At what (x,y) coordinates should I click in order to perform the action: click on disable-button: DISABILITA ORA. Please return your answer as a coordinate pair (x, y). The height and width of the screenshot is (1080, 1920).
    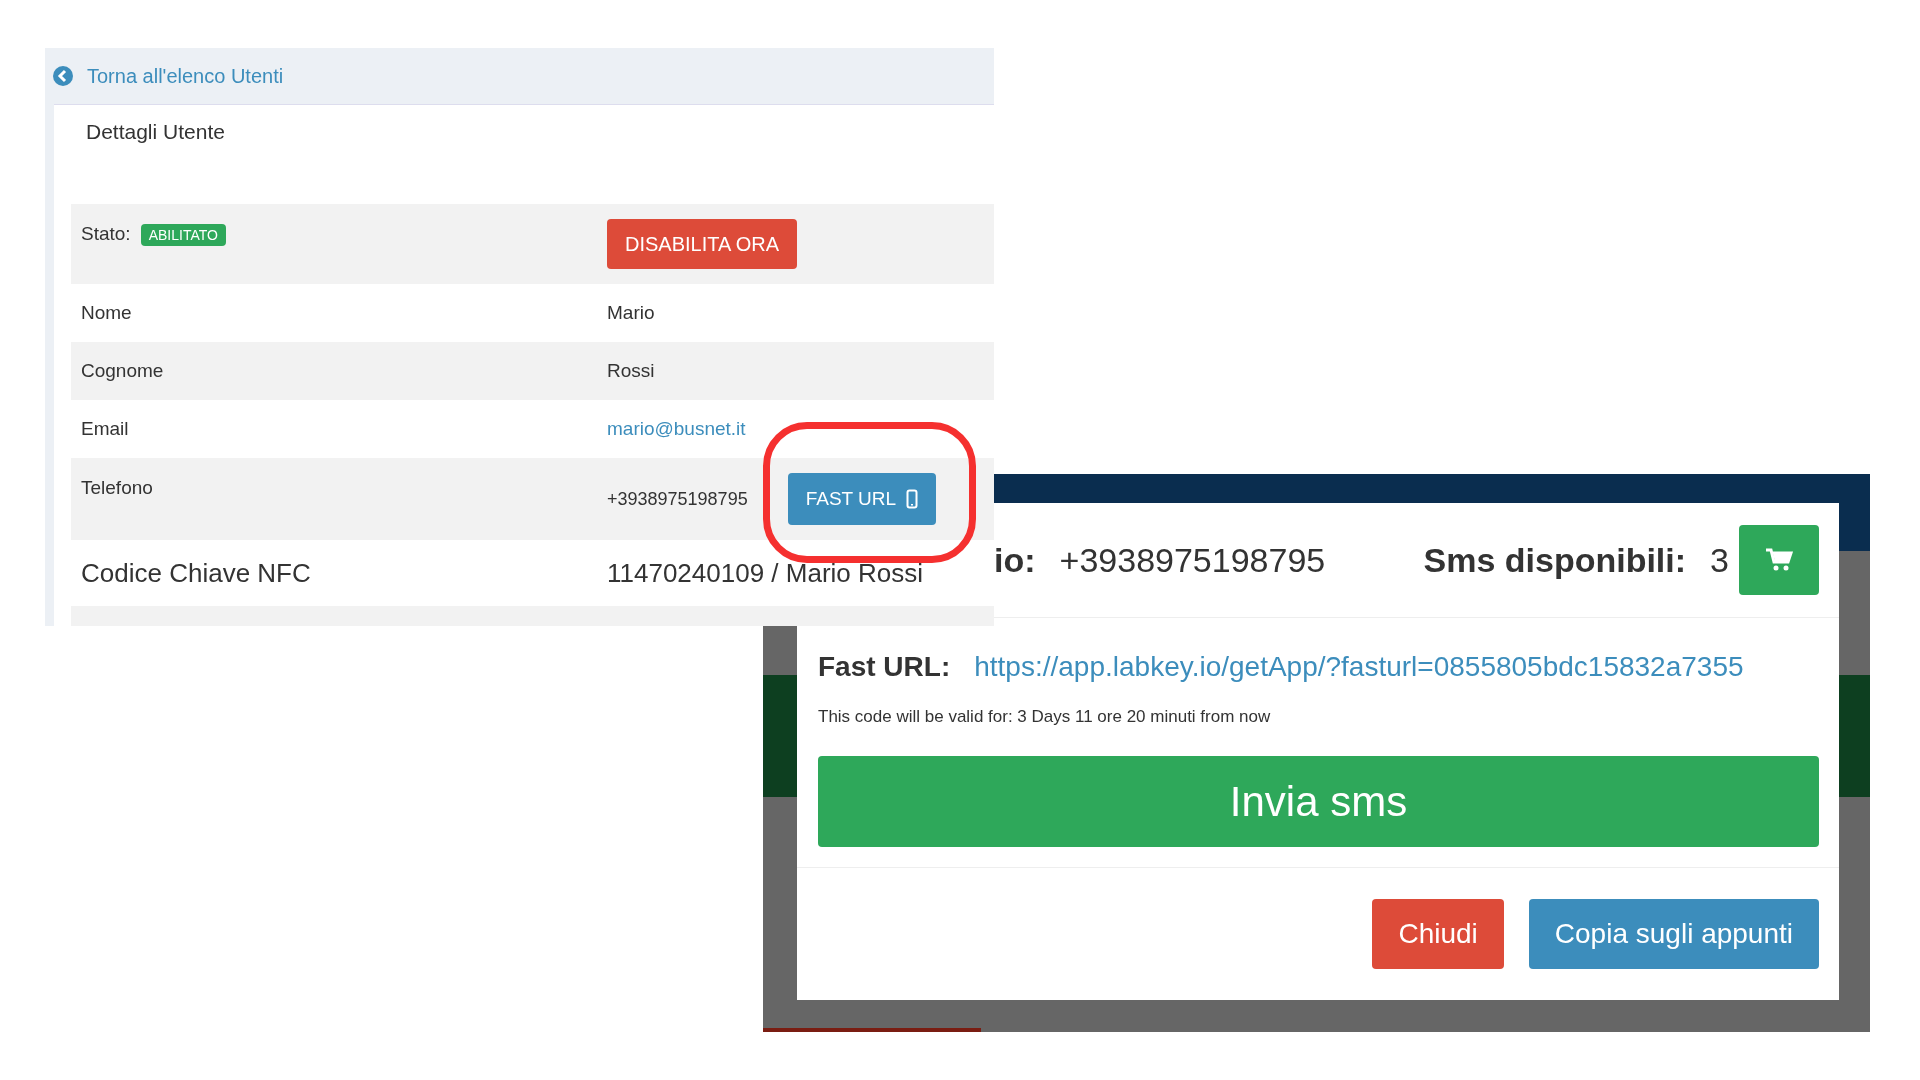
    Looking at the image, I should click on (702, 244).